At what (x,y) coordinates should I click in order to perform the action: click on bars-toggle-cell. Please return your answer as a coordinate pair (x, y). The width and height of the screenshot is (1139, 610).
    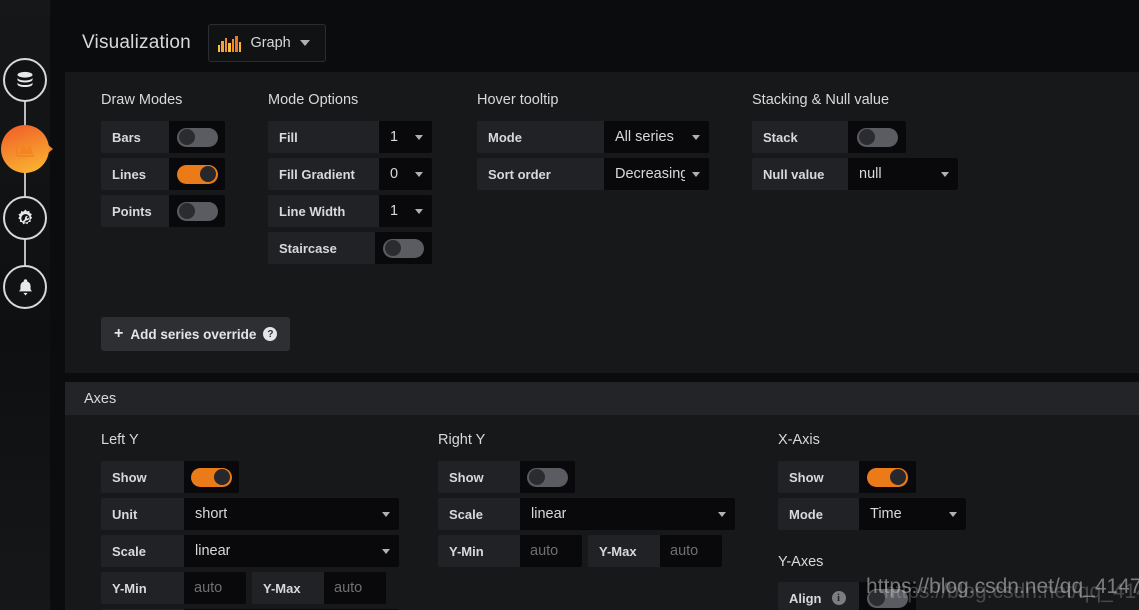
    Looking at the image, I should click on (197, 137).